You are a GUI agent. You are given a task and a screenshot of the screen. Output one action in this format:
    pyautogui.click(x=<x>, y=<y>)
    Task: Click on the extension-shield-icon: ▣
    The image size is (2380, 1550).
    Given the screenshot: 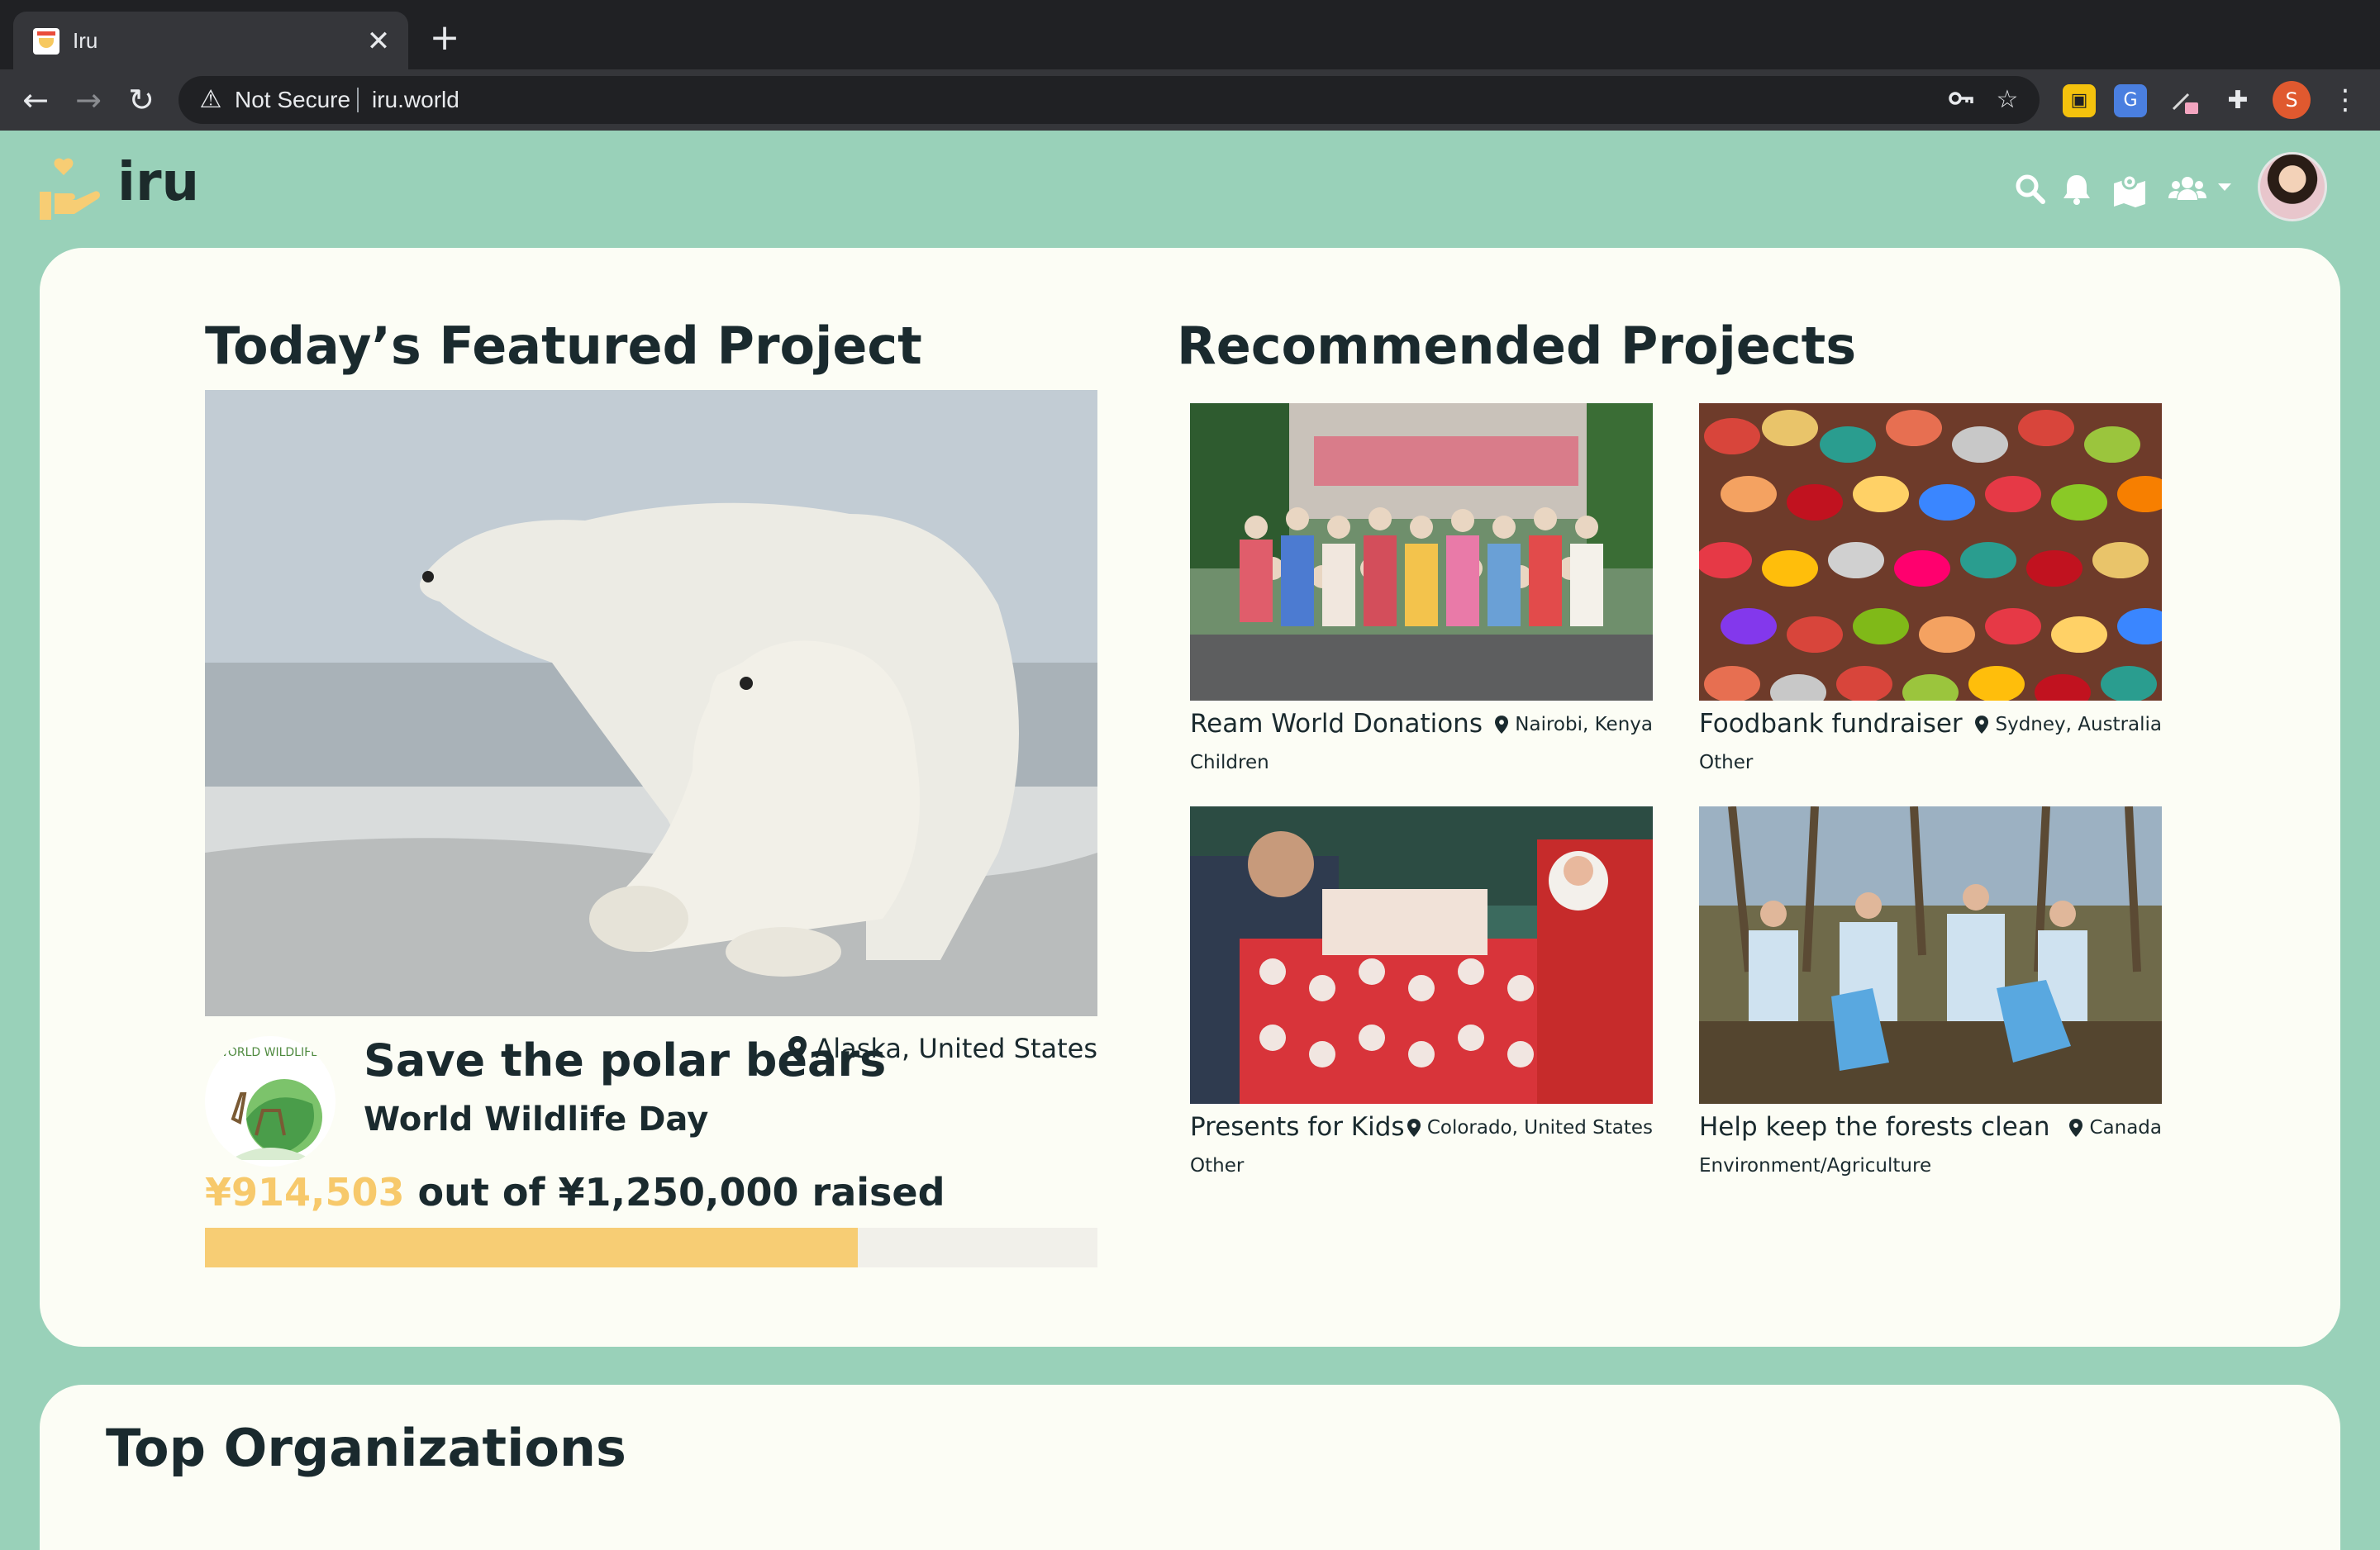 What is the action you would take?
    pyautogui.click(x=2079, y=100)
    